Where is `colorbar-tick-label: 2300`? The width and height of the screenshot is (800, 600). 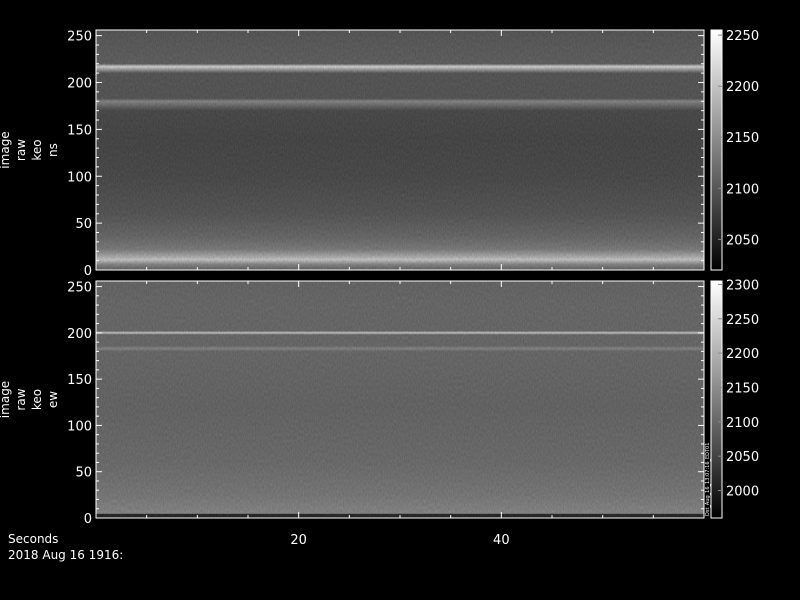
colorbar-tick-label: 2300 is located at coordinates (742, 285).